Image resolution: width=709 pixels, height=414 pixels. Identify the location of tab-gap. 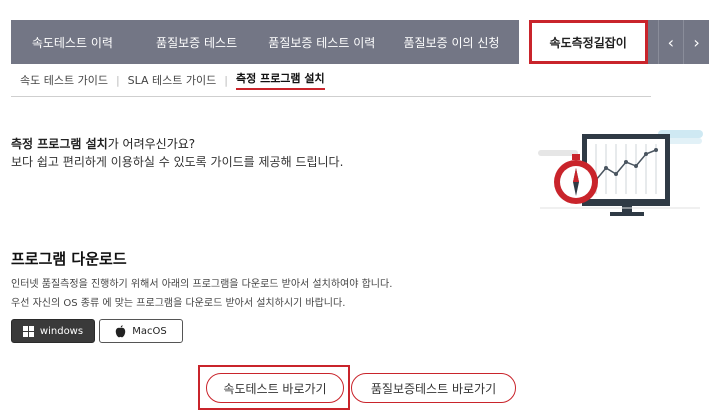
(652, 42).